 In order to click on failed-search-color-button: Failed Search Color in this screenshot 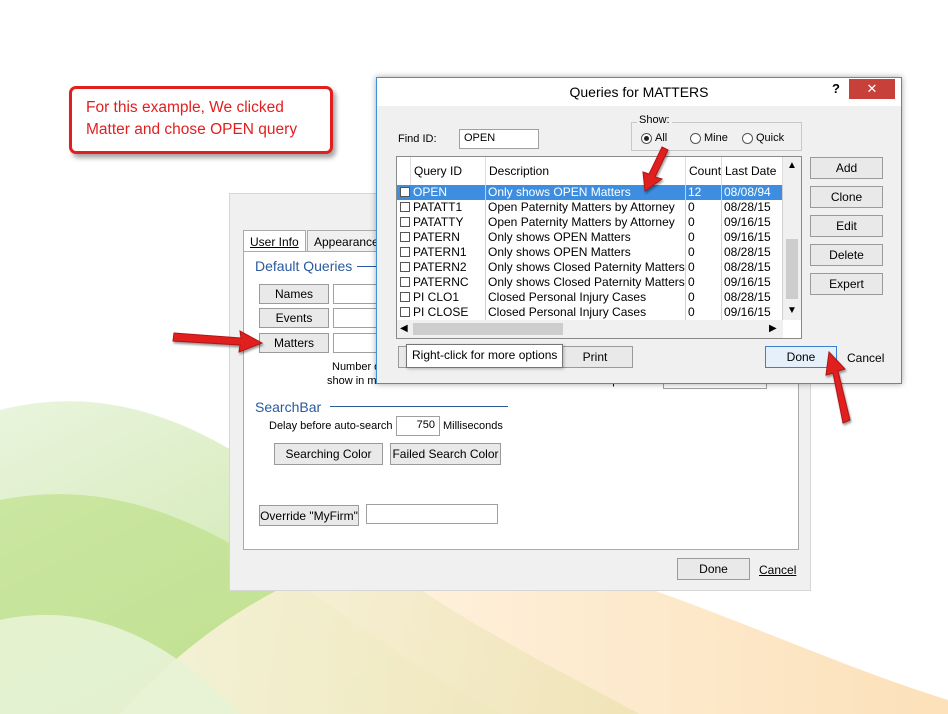, I will do `click(445, 454)`.